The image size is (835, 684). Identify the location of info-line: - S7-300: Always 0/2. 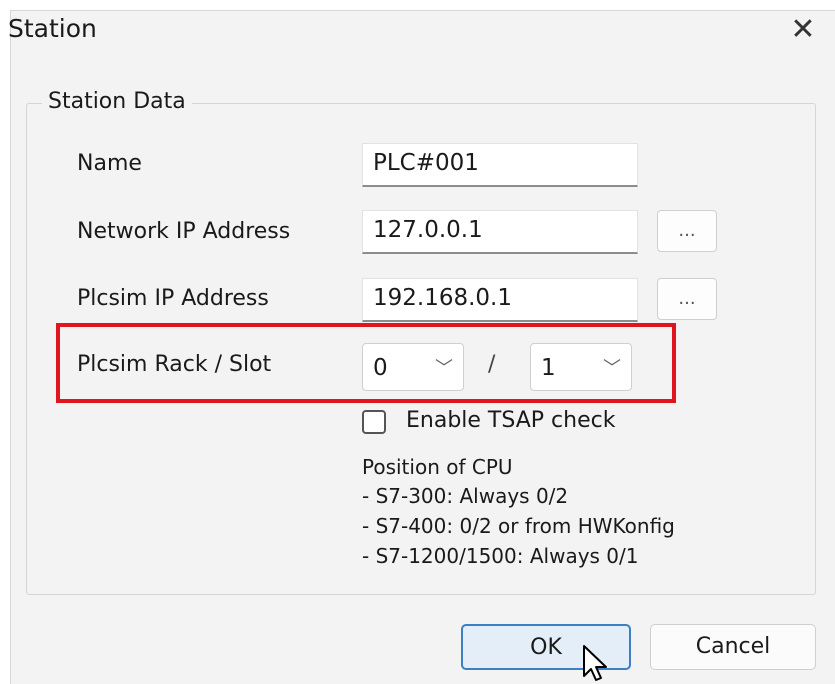
(465, 496).